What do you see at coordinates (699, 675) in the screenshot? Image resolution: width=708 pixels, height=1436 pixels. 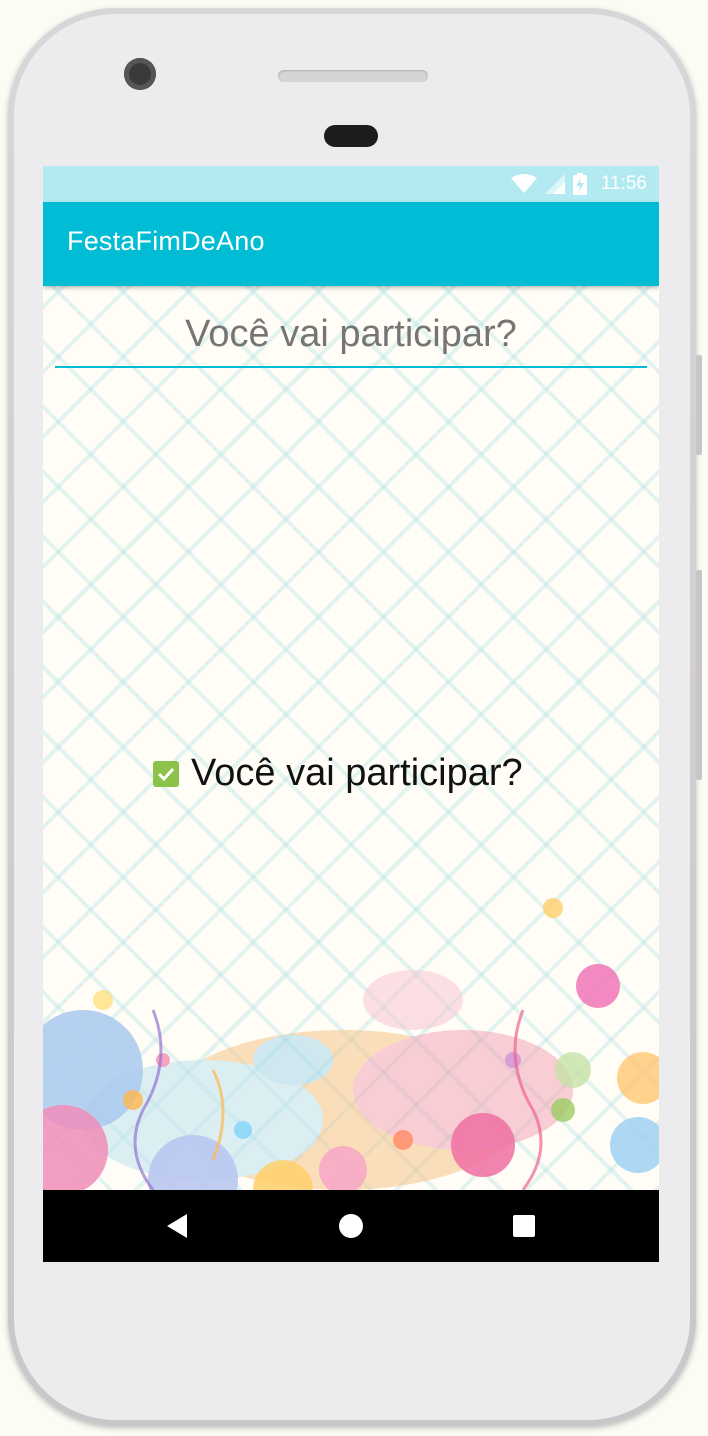 I see `power-button` at bounding box center [699, 675].